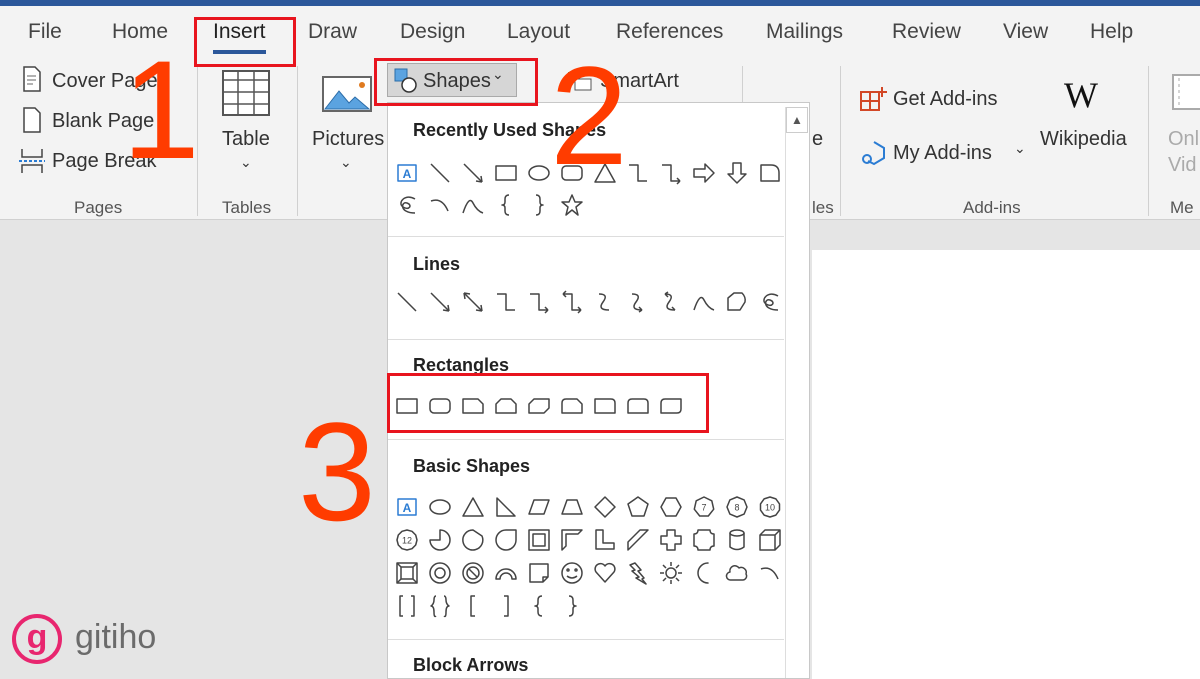  I want to click on shape-curved-double-arrow, so click(670, 302).